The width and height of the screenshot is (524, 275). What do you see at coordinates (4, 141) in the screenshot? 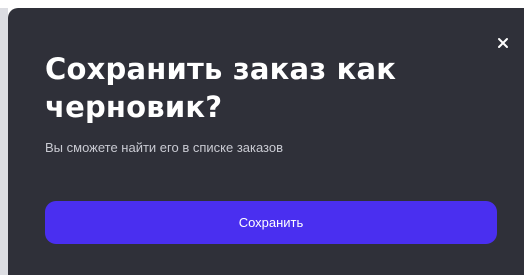
I see `backdrop-edge` at bounding box center [4, 141].